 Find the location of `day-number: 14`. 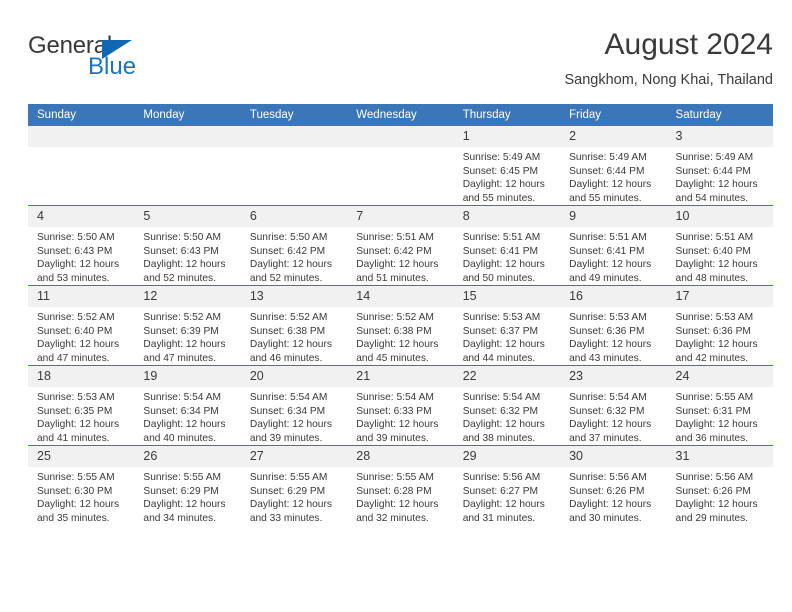

day-number: 14 is located at coordinates (400, 297).